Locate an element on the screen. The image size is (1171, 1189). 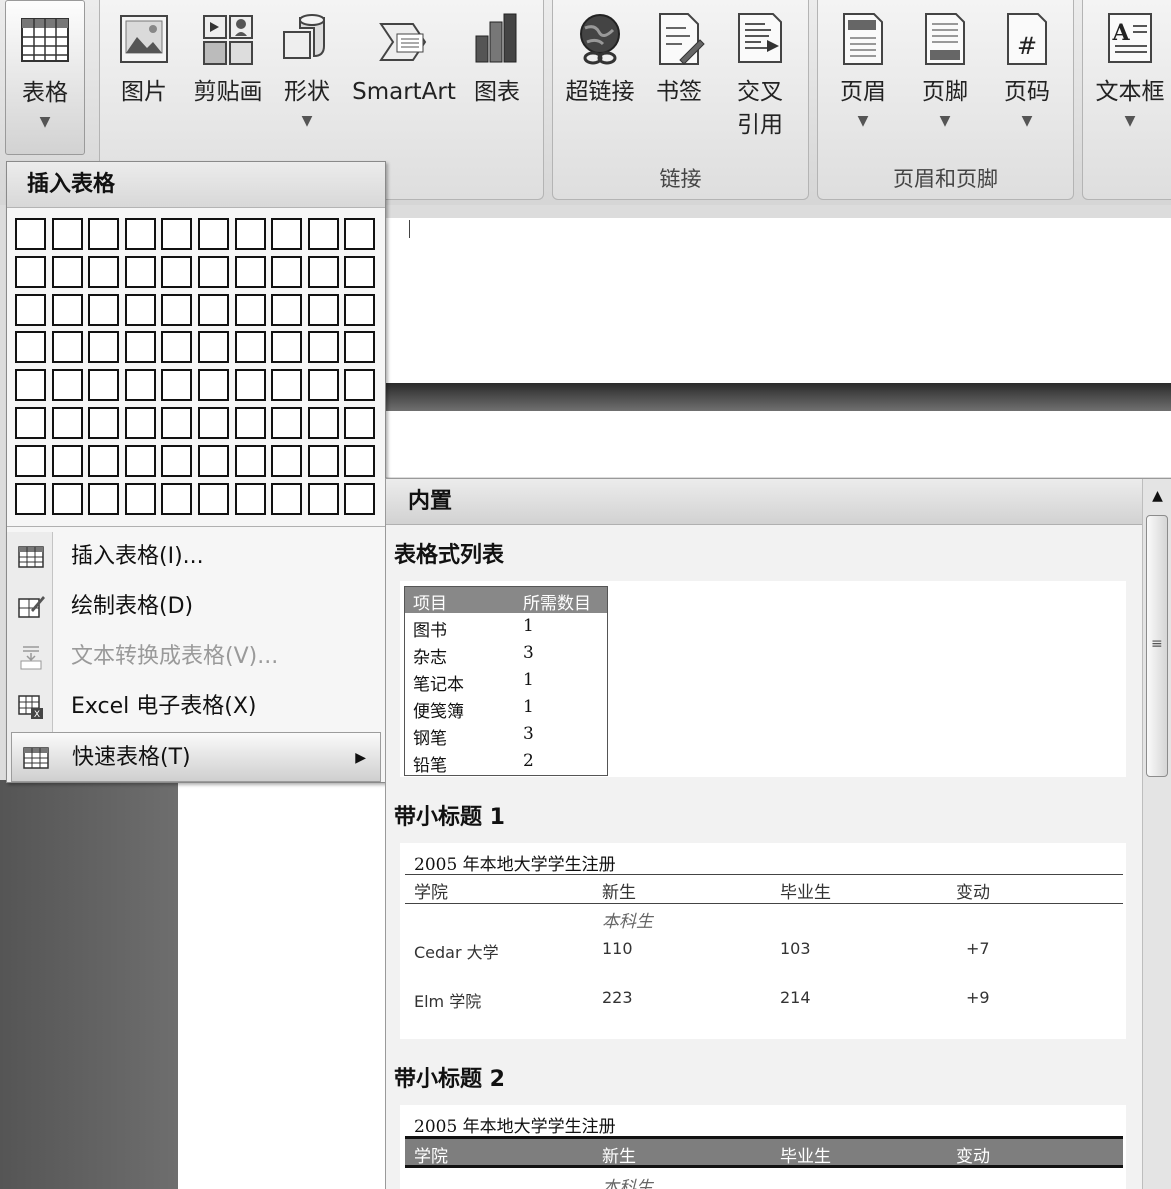
scroll-thumb: ≡ is located at coordinates (1157, 646).